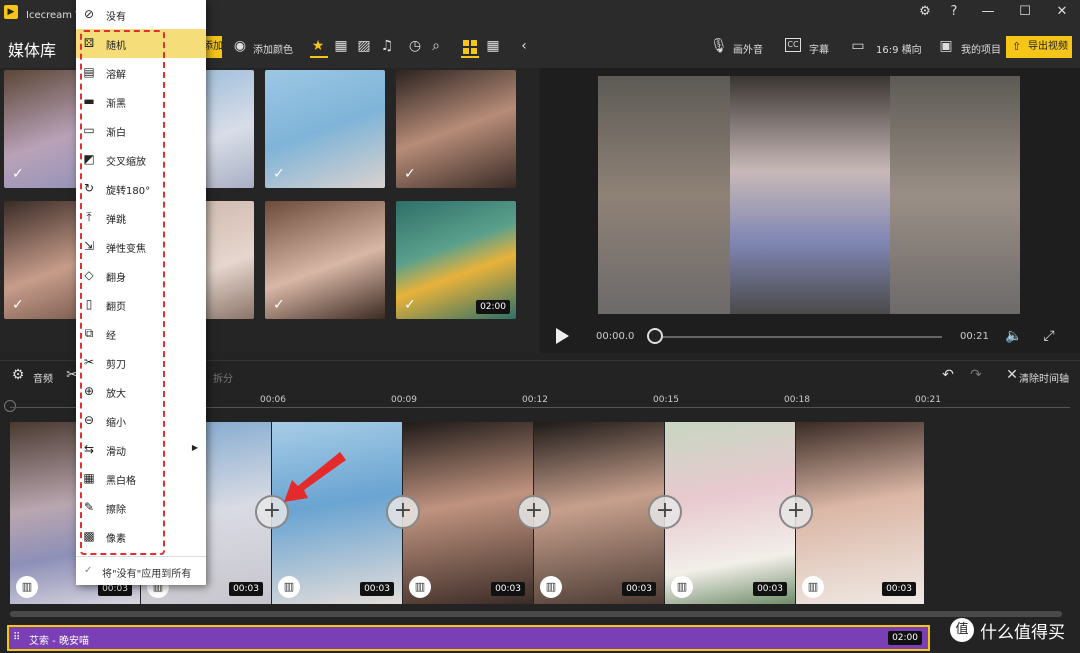 The image size is (1080, 653). Describe the element at coordinates (666, 400) in the screenshot. I see `ruler-tick: 00:15` at that location.